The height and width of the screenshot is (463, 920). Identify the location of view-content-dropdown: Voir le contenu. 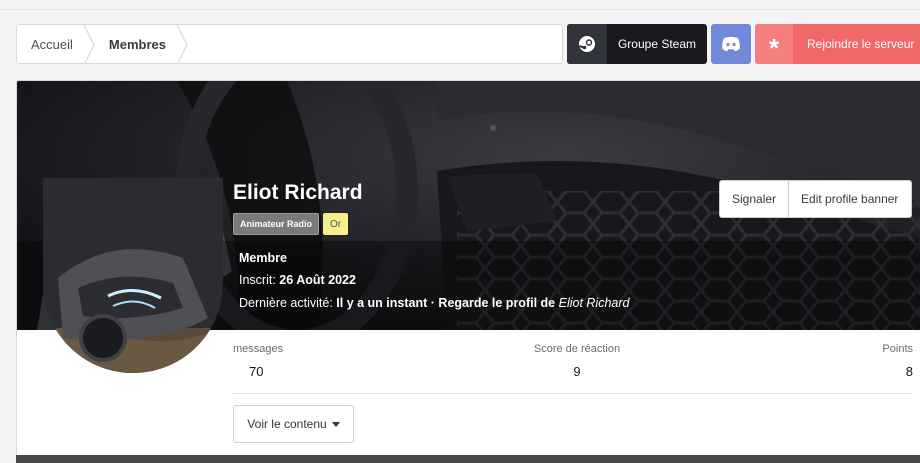
(293, 424).